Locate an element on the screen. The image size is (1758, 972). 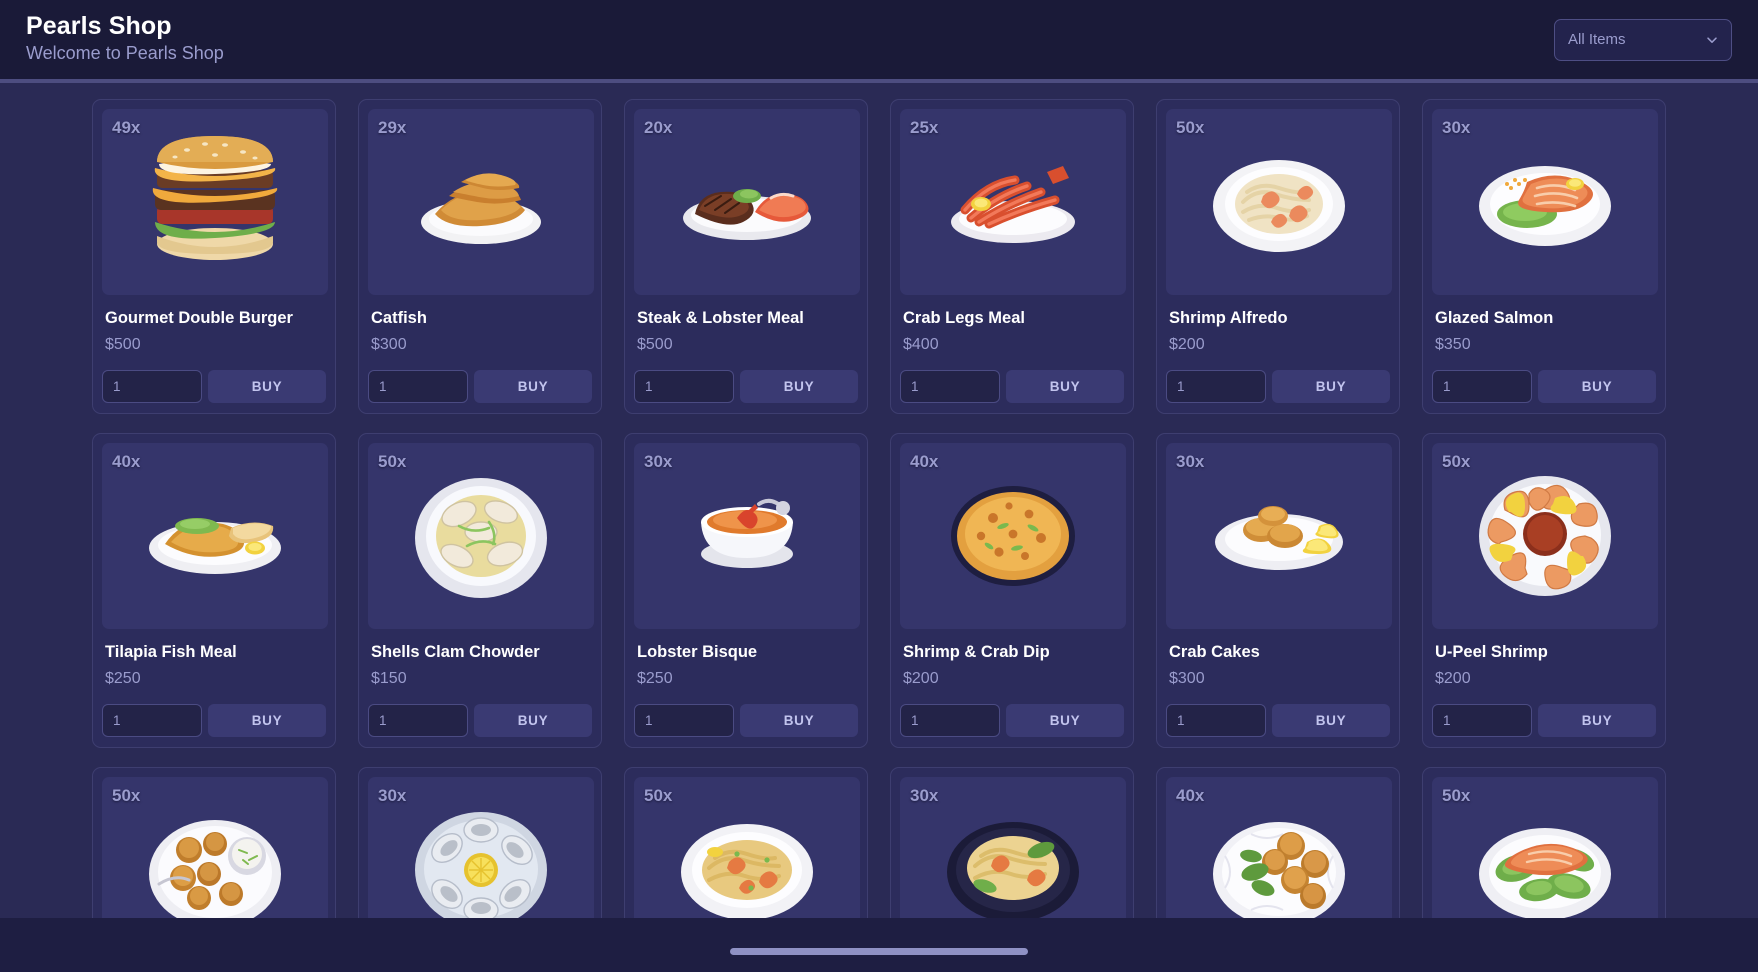
crabcakes-food-image is located at coordinates (1279, 536).